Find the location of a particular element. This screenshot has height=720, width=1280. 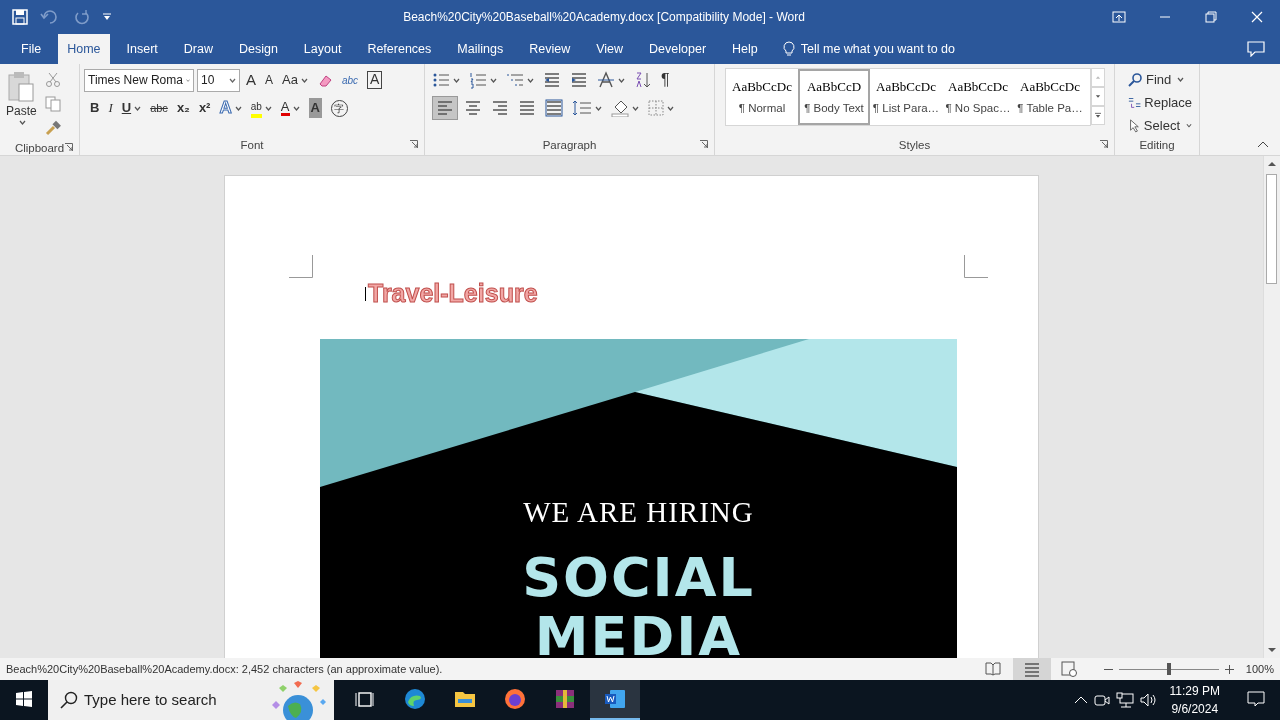

search-icon is located at coordinates (69, 700).